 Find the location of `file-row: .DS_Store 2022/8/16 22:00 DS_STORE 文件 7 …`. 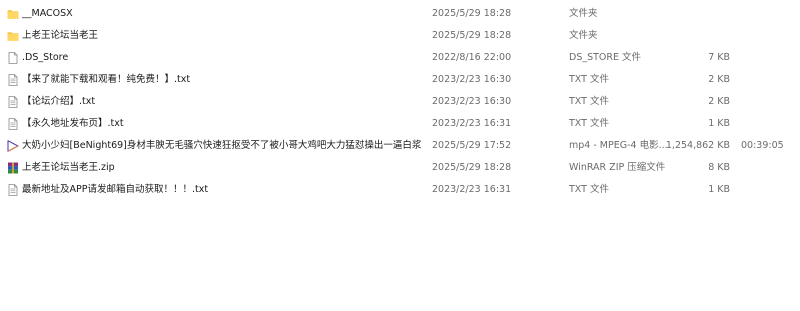

file-row: .DS_Store 2022/8/16 22:00 DS_STORE 文件 7 … is located at coordinates (400, 58).